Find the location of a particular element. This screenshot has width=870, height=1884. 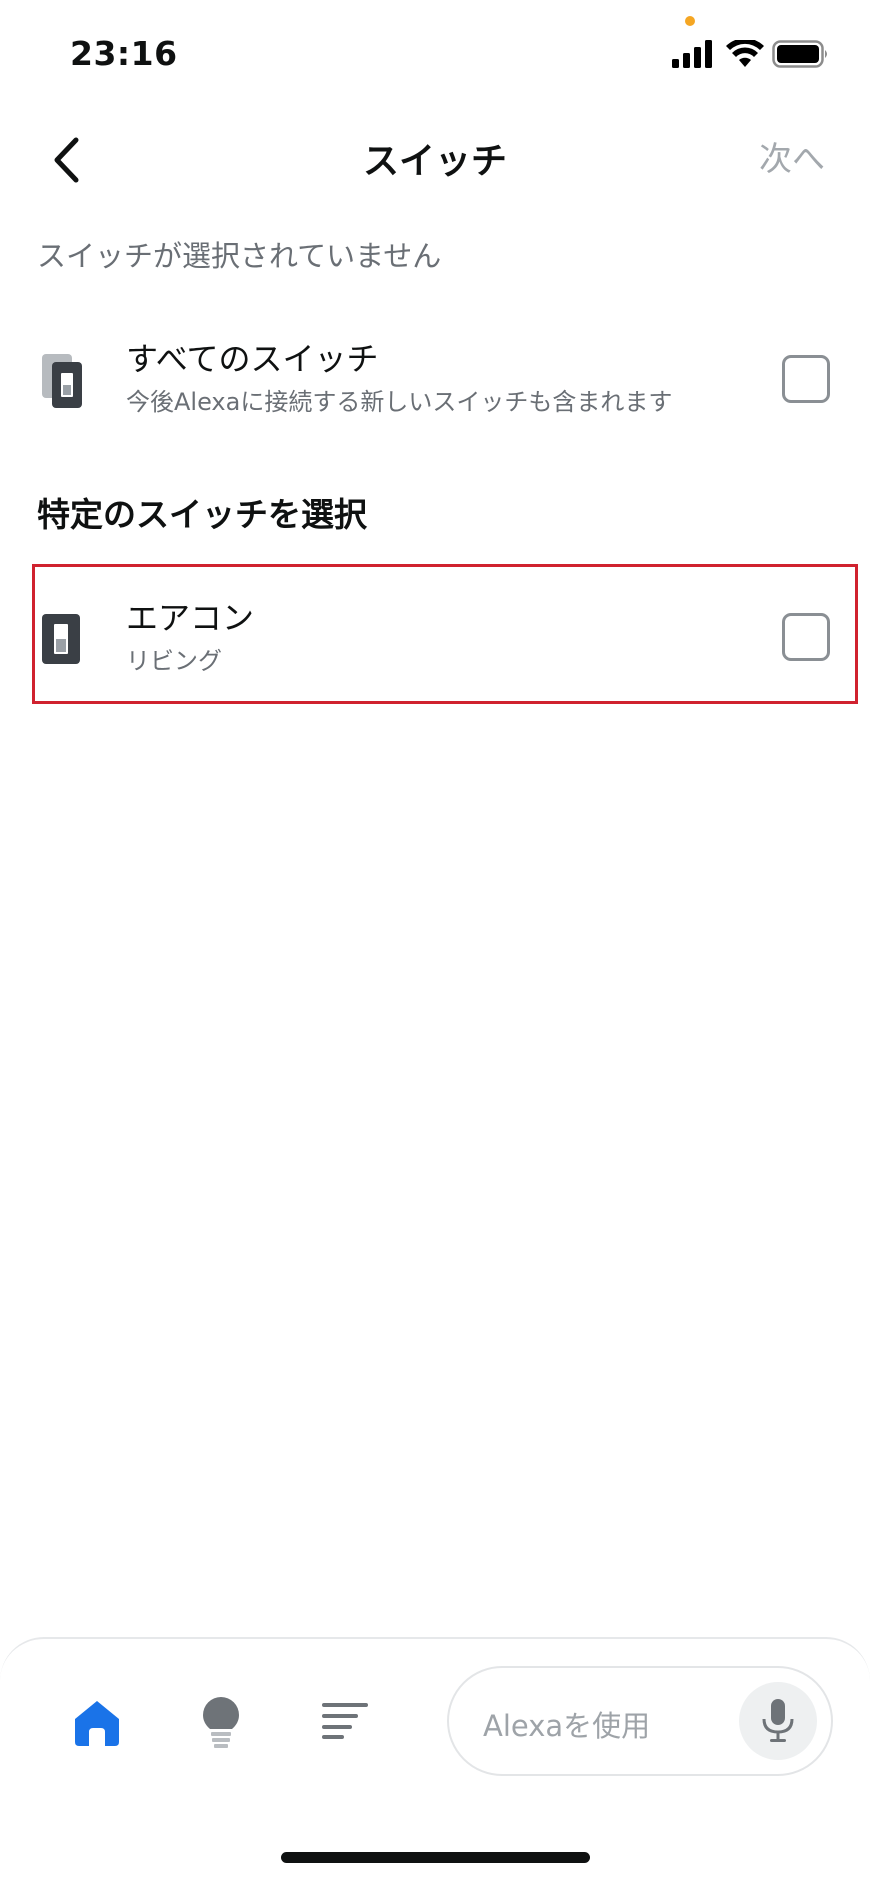

switch-item-checkbox is located at coordinates (806, 637).